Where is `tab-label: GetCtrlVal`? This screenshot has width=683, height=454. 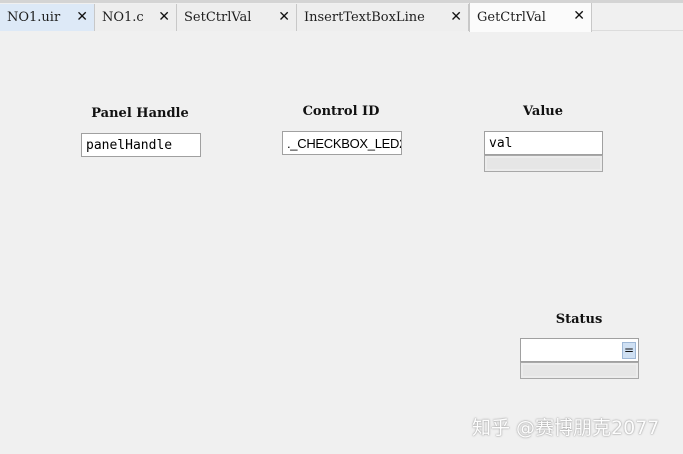
tab-label: GetCtrlVal is located at coordinates (511, 17).